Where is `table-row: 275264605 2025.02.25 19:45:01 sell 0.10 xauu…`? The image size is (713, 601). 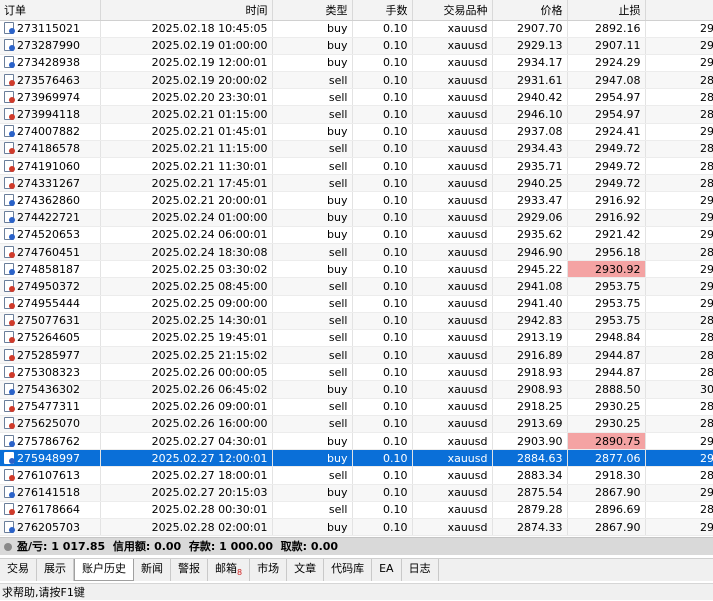
table-row: 275264605 2025.02.25 19:45:01 sell 0.10 xauu… is located at coordinates (356, 338).